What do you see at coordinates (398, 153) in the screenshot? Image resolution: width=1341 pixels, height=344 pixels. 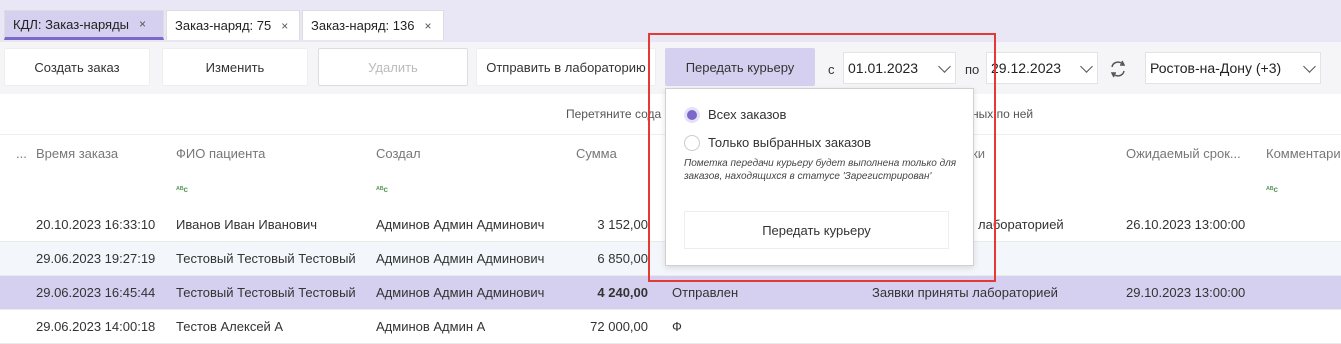 I see `col-creator: Создал` at bounding box center [398, 153].